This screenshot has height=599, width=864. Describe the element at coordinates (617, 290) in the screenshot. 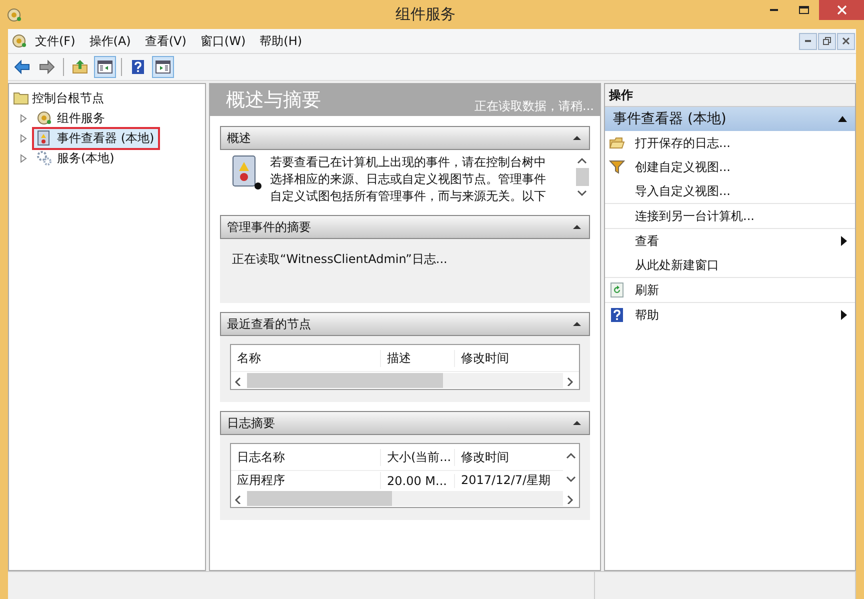

I see `refresh-icon` at that location.